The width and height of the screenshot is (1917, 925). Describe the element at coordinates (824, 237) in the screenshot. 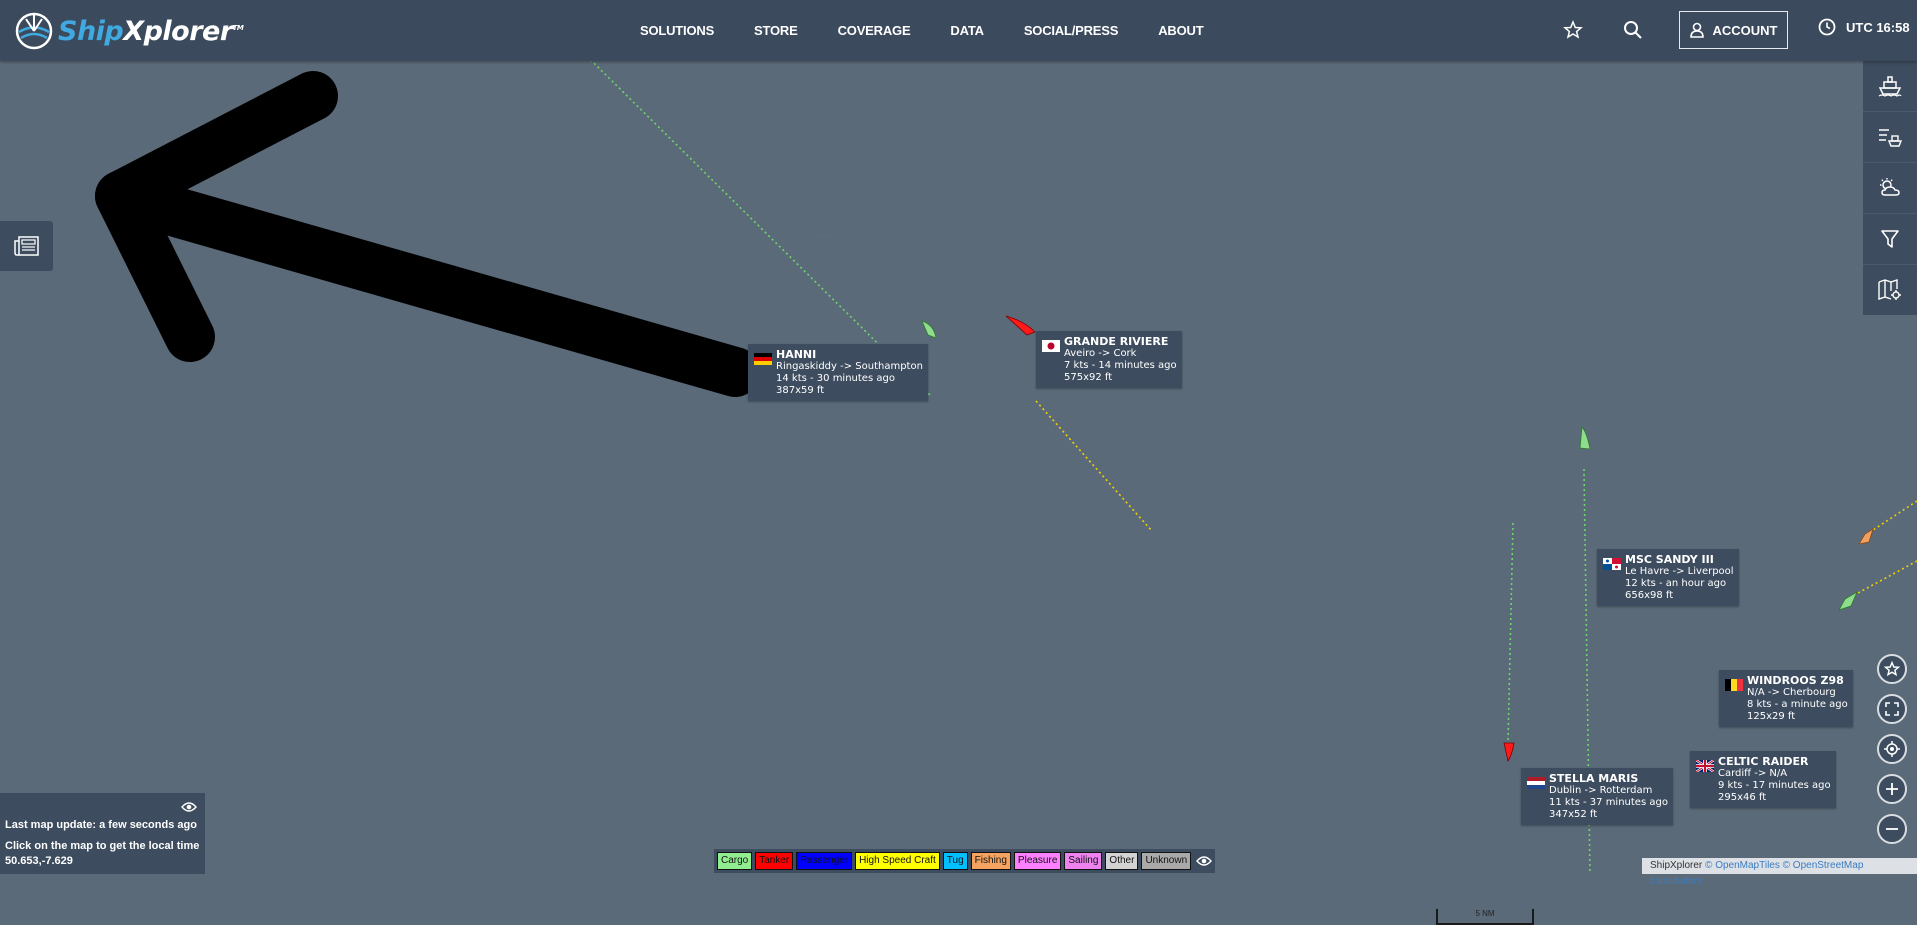

I see `map-feature-label: · · · ·` at that location.